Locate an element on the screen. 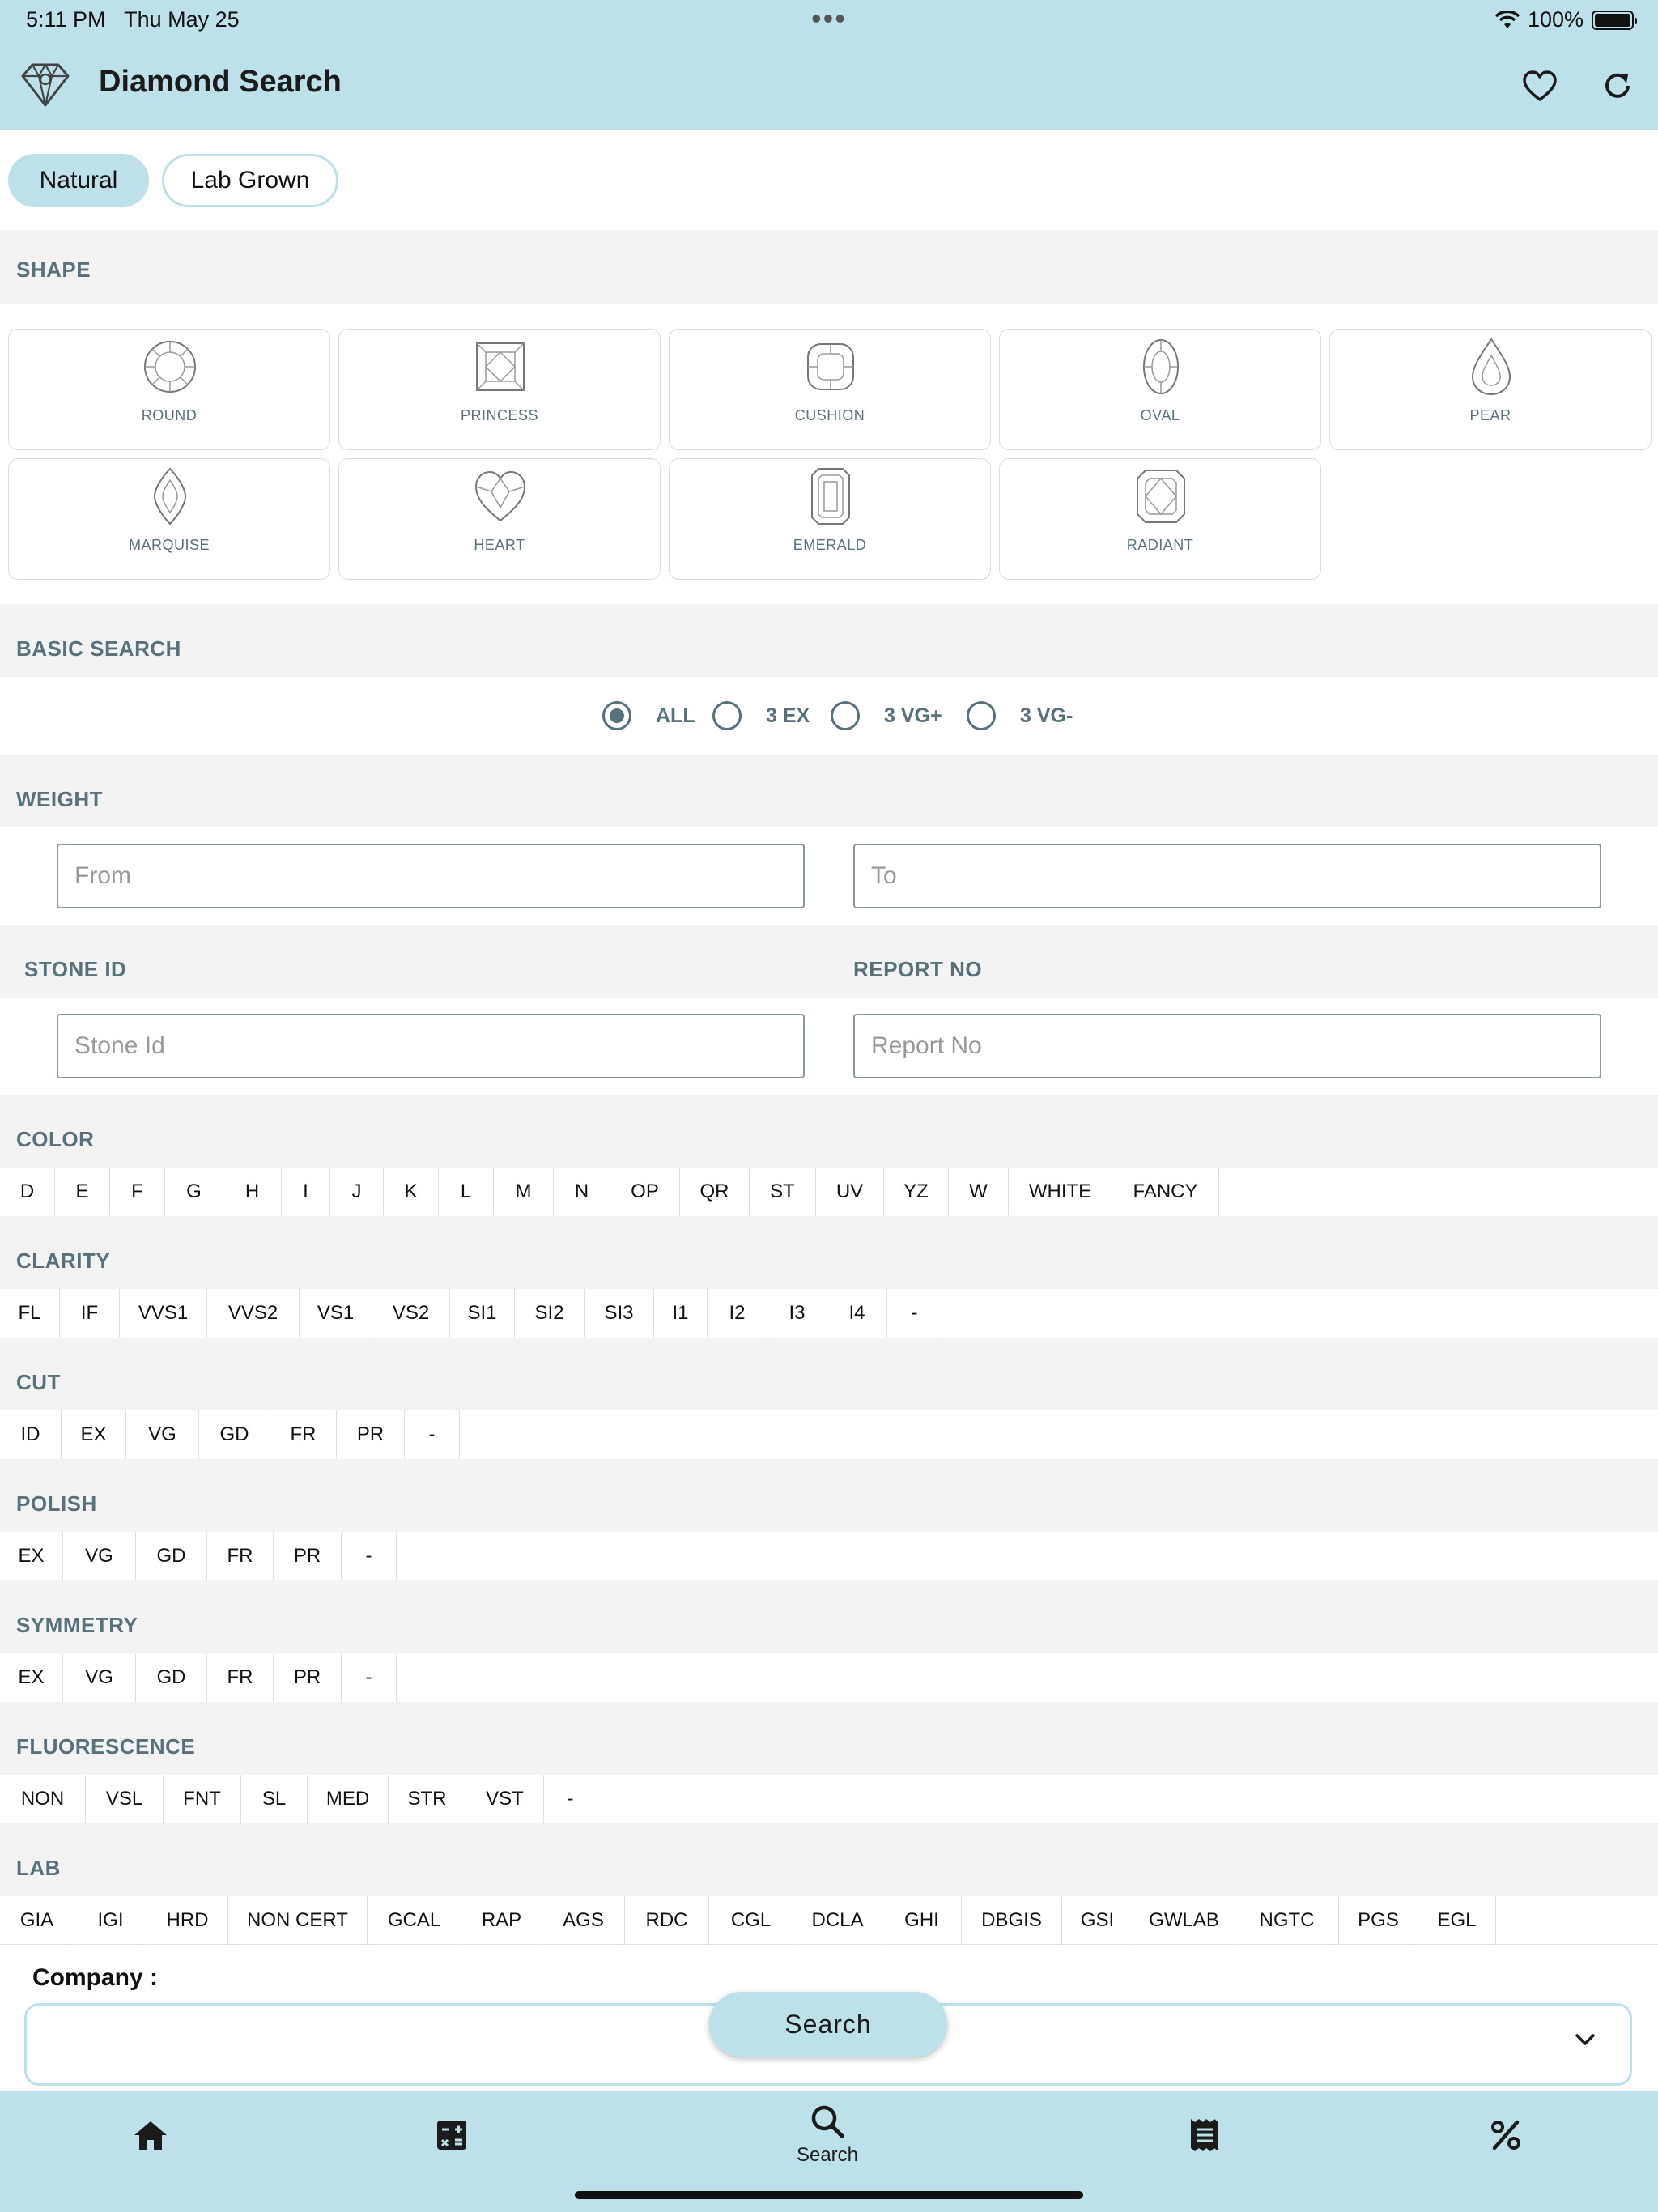 The height and width of the screenshot is (2212, 1658). chip-lab: RAP is located at coordinates (501, 1921).